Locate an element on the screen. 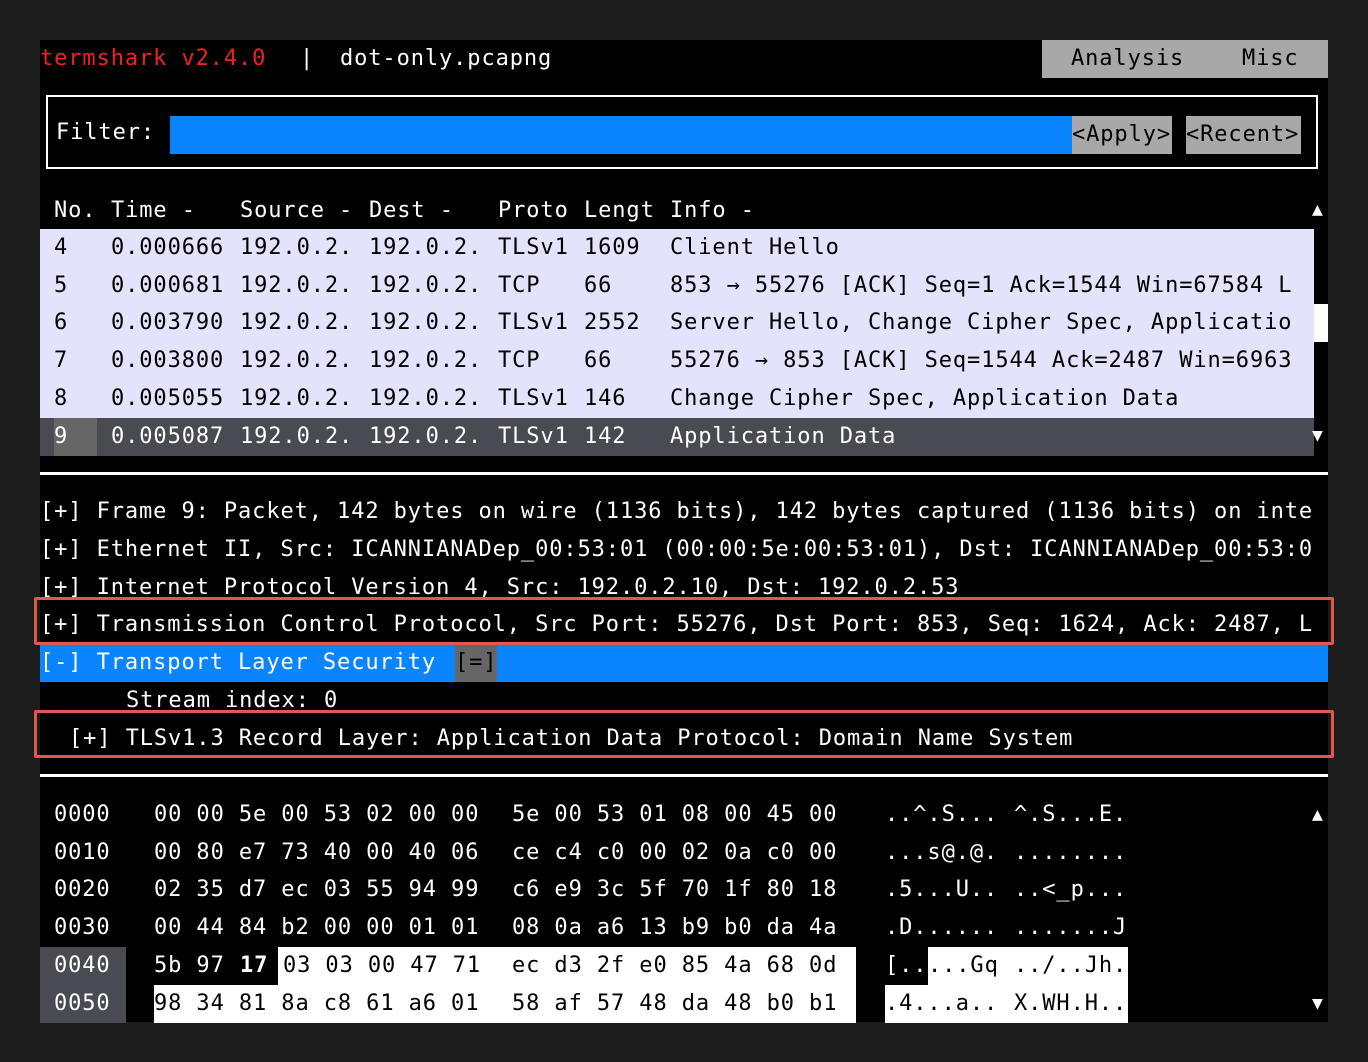  hex-offset: 0030 is located at coordinates (82, 927).